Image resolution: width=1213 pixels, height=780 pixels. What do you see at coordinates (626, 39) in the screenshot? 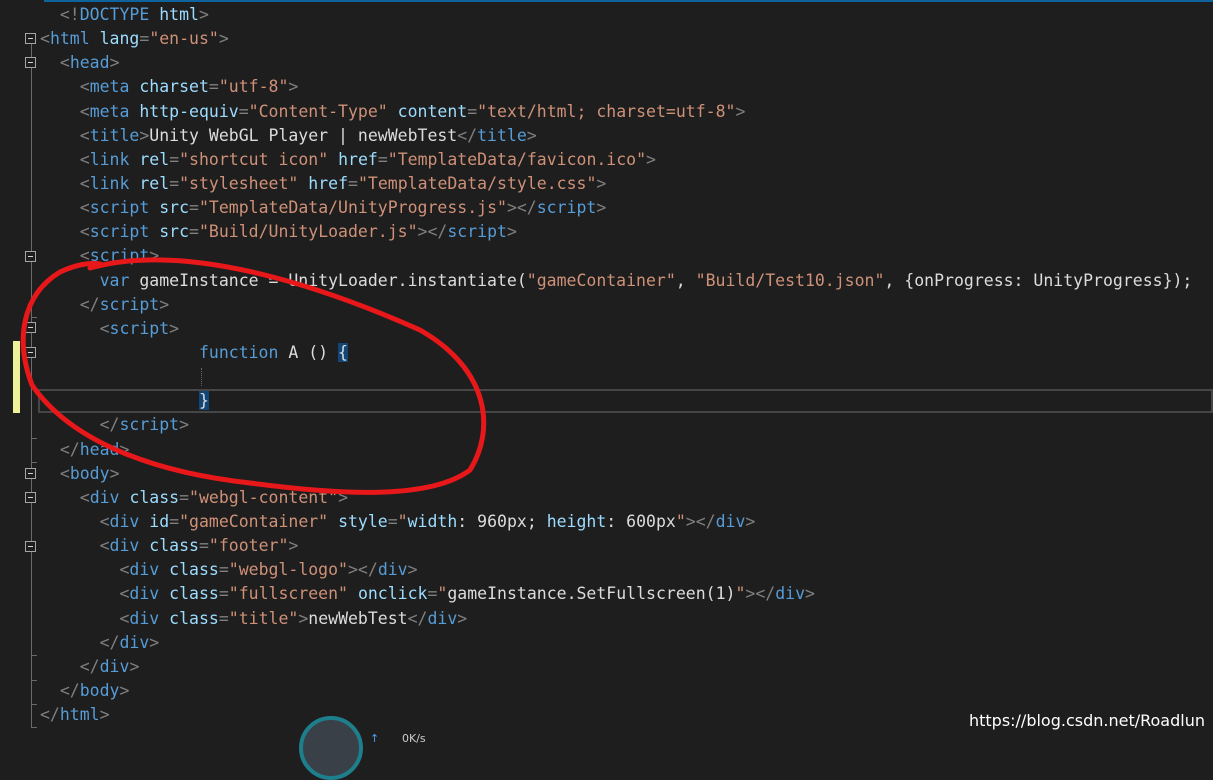
I see `code-line: <html lang="en-us">` at bounding box center [626, 39].